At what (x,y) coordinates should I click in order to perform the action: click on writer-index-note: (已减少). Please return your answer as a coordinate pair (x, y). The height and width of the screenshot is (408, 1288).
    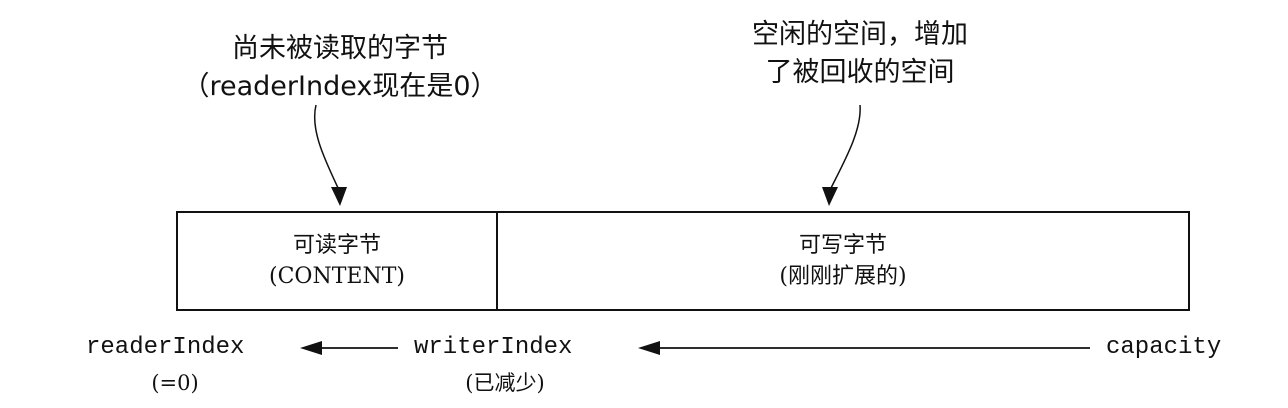
    Looking at the image, I should click on (505, 383).